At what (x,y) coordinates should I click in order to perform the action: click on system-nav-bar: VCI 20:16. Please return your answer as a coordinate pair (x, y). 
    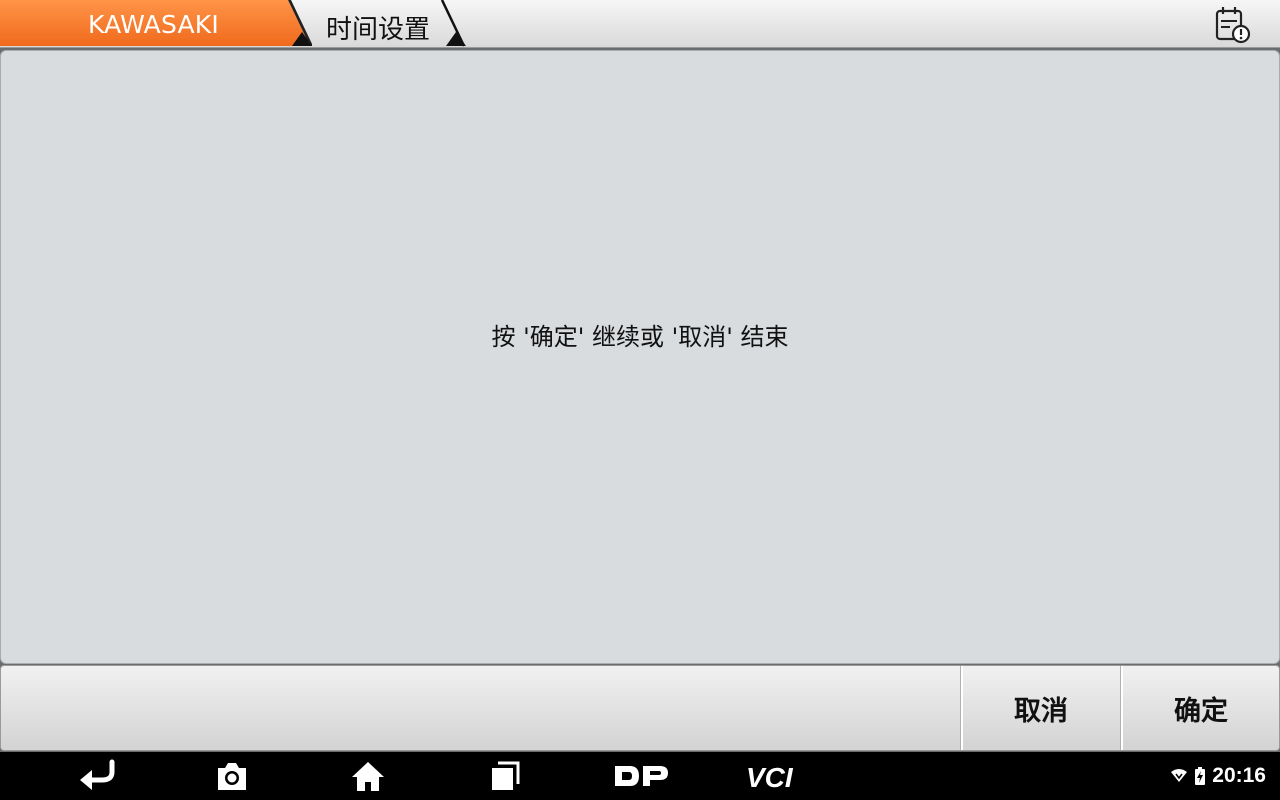
    Looking at the image, I should click on (640, 776).